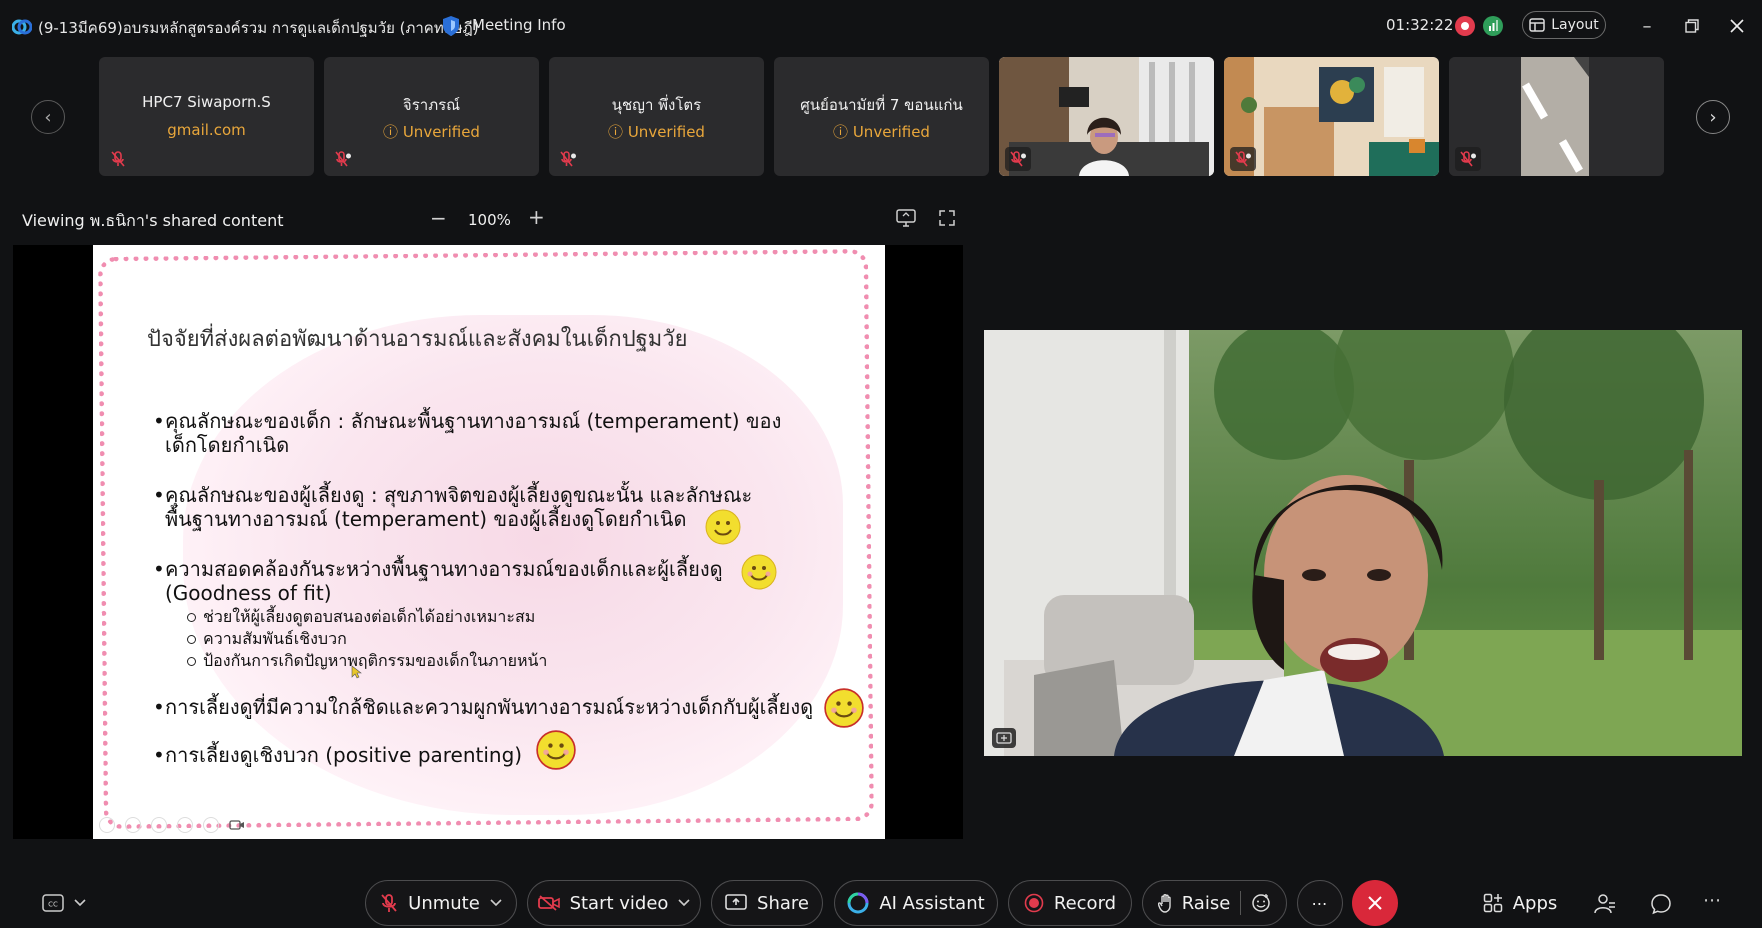 The image size is (1762, 928). I want to click on participant-video-room, so click(1331, 116).